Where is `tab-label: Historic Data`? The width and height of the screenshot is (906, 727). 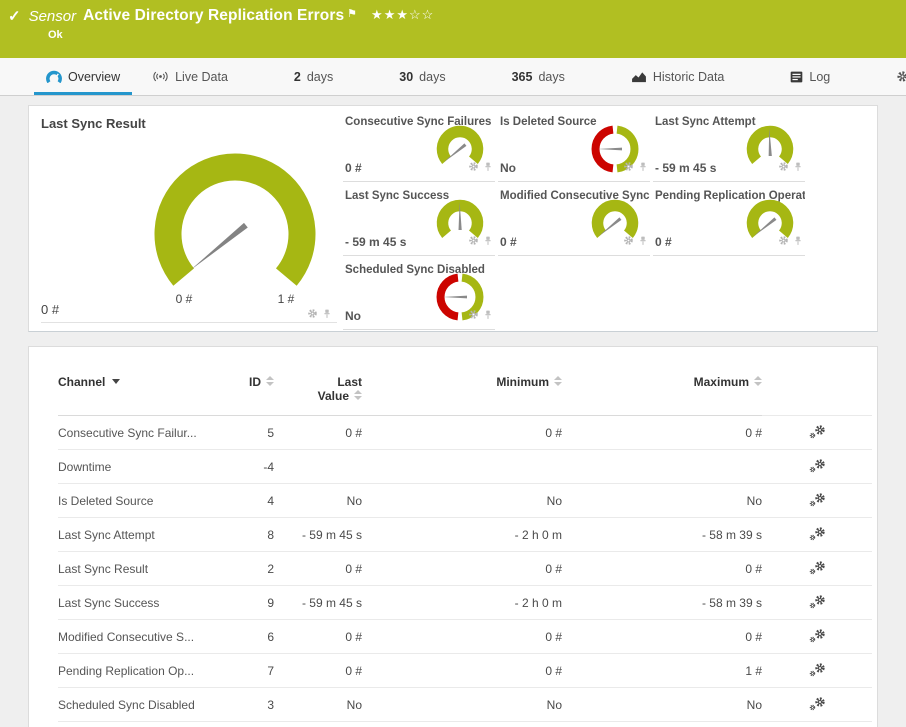 tab-label: Historic Data is located at coordinates (688, 76).